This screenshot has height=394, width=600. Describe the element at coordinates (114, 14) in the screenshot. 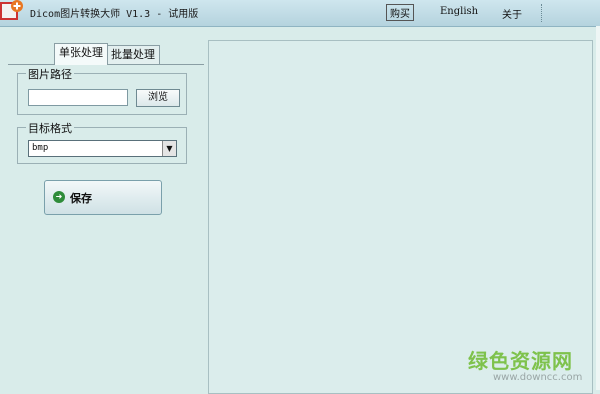

I see `window-title: Dicom图片转换大师 V1.3 - 试用版` at that location.